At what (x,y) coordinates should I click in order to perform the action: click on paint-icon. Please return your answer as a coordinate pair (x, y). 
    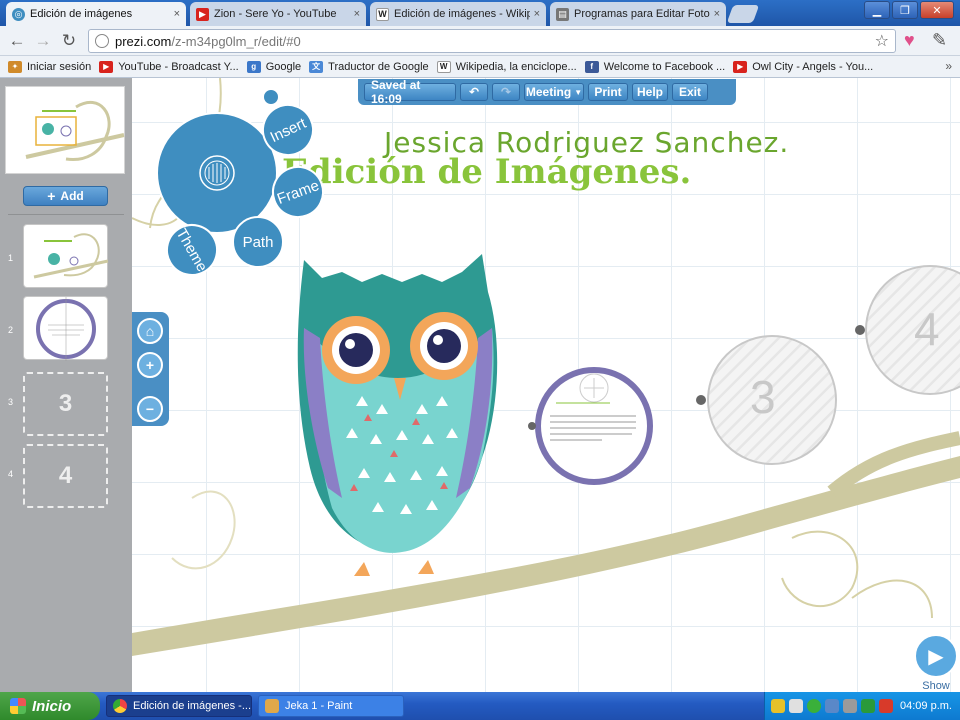
    Looking at the image, I should click on (272, 706).